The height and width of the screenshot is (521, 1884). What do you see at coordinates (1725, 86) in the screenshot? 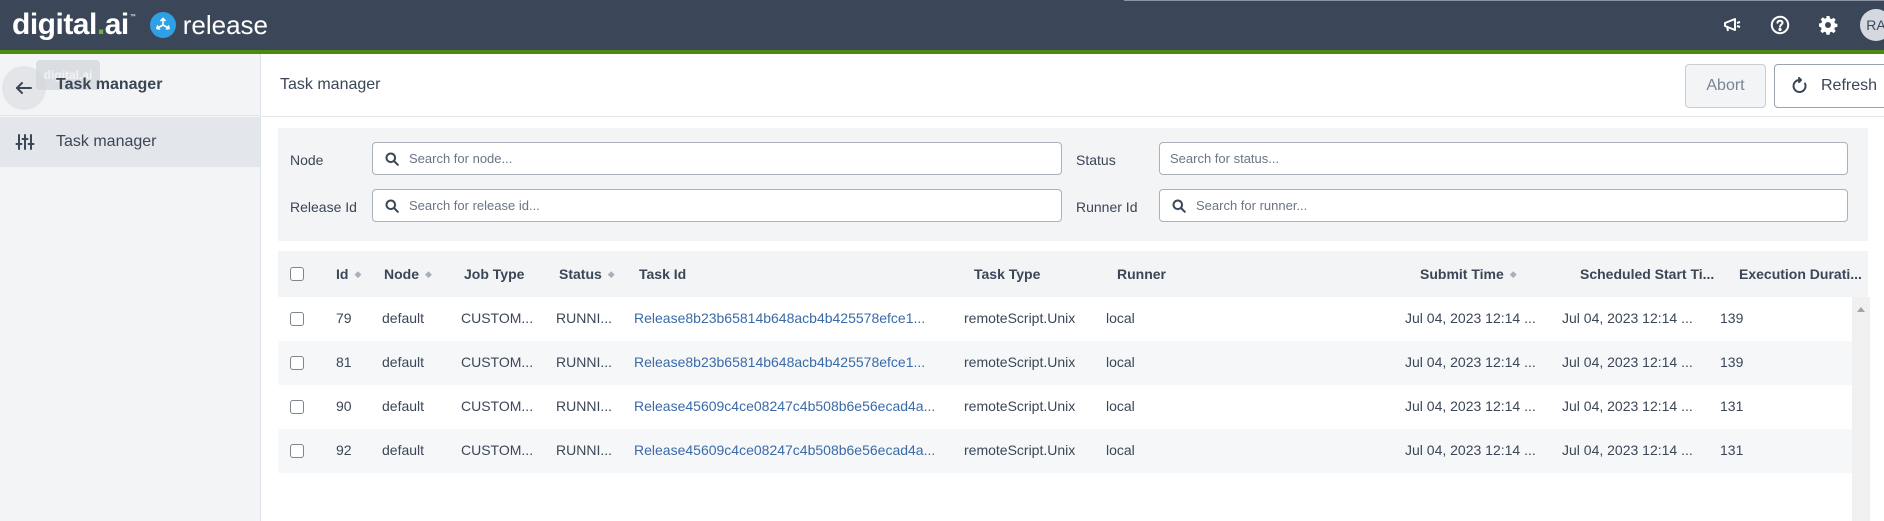
I see `abort-button: Abort` at bounding box center [1725, 86].